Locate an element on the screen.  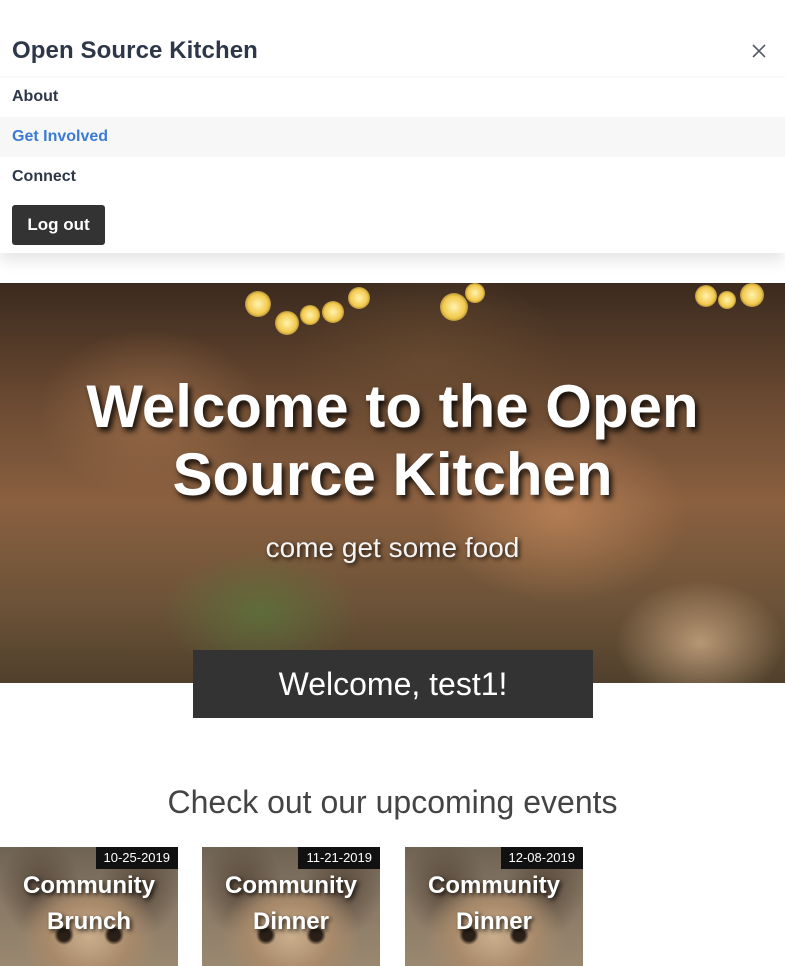
event-card: 12-08-2019 Community Dinner is located at coordinates (494, 906).